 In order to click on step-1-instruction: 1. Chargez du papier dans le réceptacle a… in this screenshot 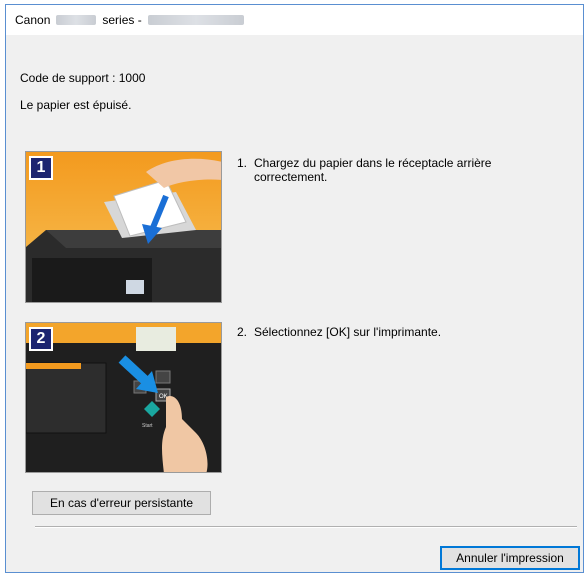, I will do `click(387, 170)`.